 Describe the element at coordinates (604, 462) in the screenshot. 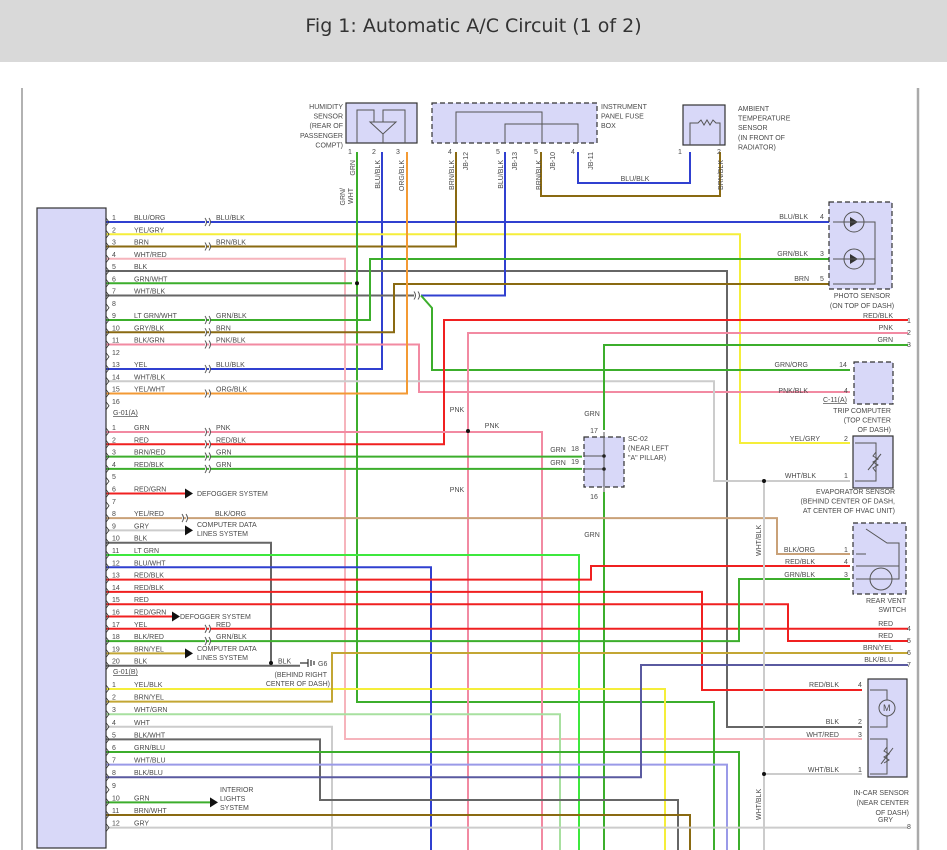

I see `sc02-splice` at that location.